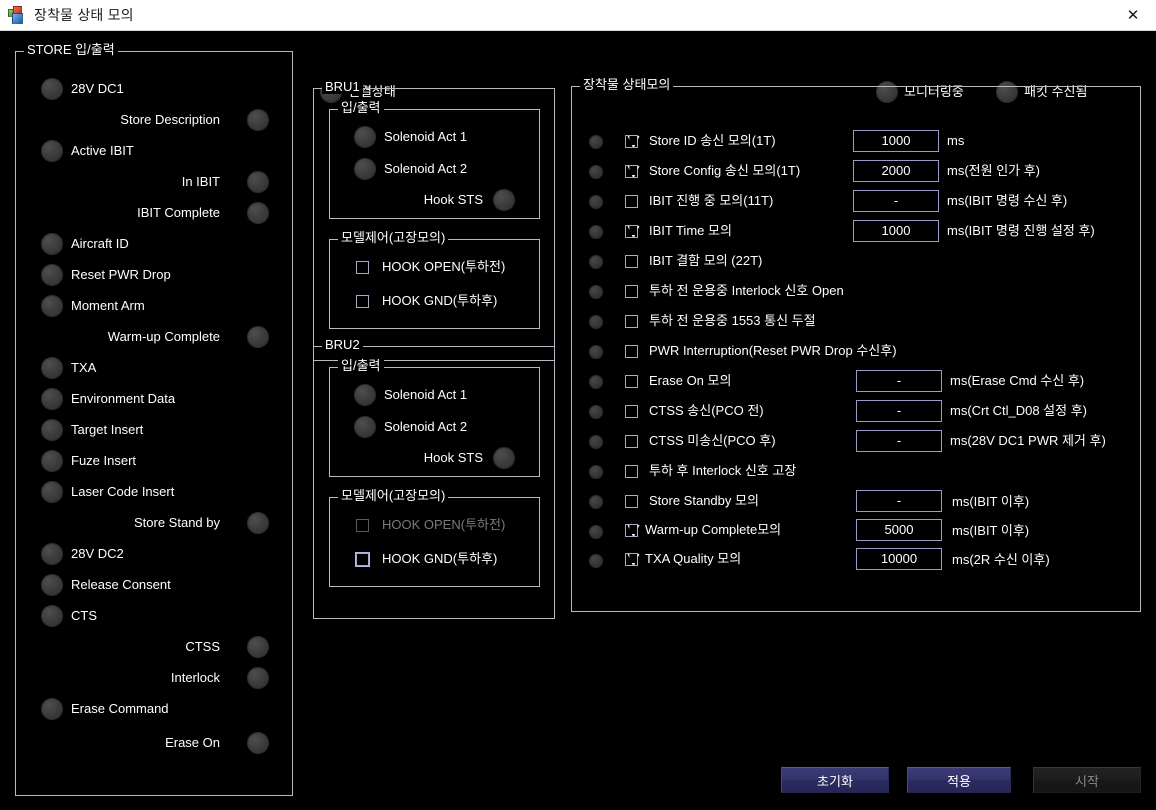  I want to click on label-sim-row-2: IBIT 진행 중 모의(11T), so click(711, 201).